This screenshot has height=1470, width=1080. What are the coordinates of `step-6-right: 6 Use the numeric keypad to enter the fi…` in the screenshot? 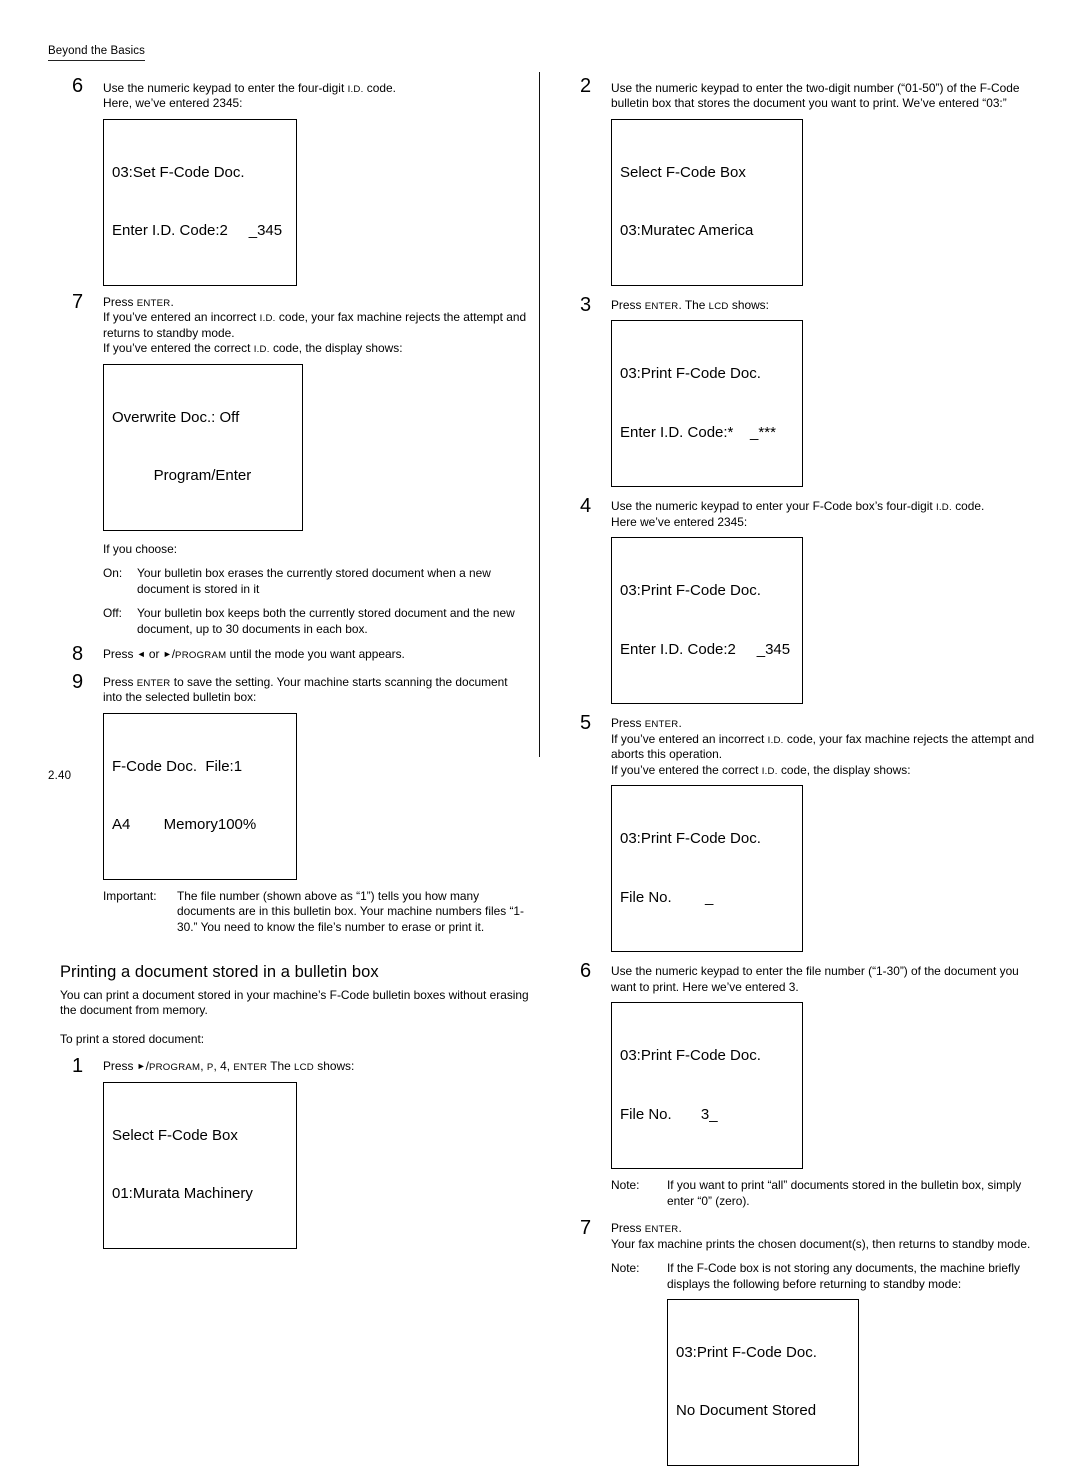 It's located at (803, 1084).